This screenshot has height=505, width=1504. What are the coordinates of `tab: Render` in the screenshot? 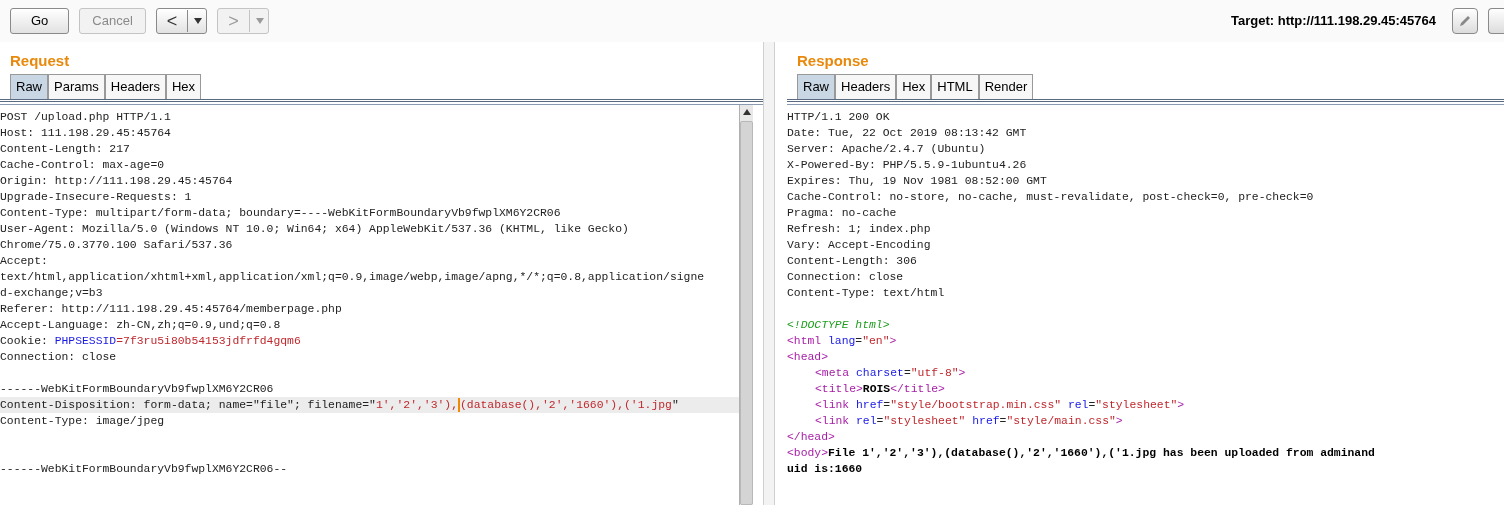 It's located at (1006, 86).